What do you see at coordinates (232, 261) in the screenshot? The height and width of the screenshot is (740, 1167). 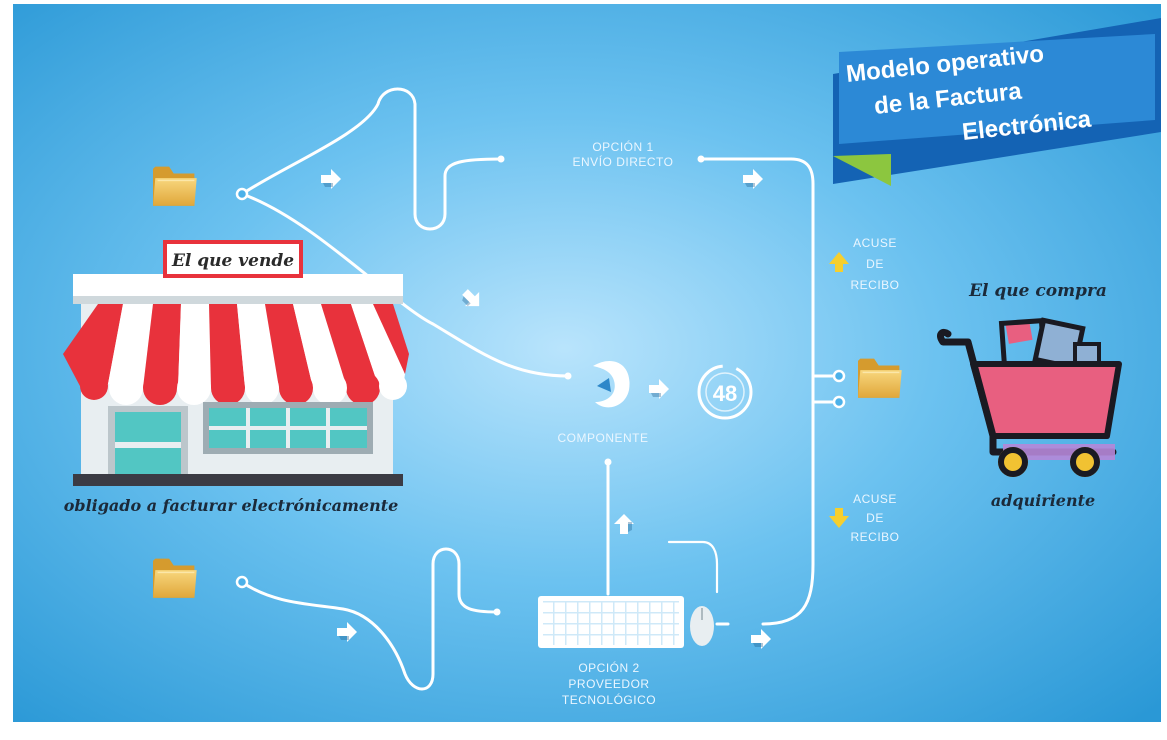 I see `seller-sign-text: El que vende` at bounding box center [232, 261].